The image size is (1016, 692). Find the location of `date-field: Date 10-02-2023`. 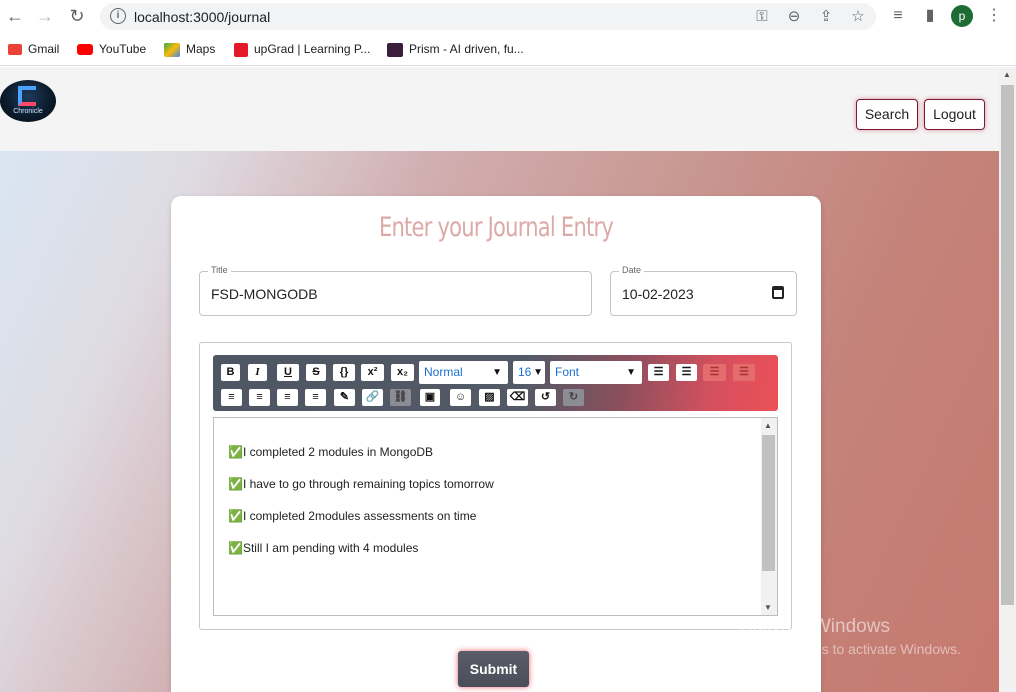

date-field: Date 10-02-2023 is located at coordinates (703, 290).